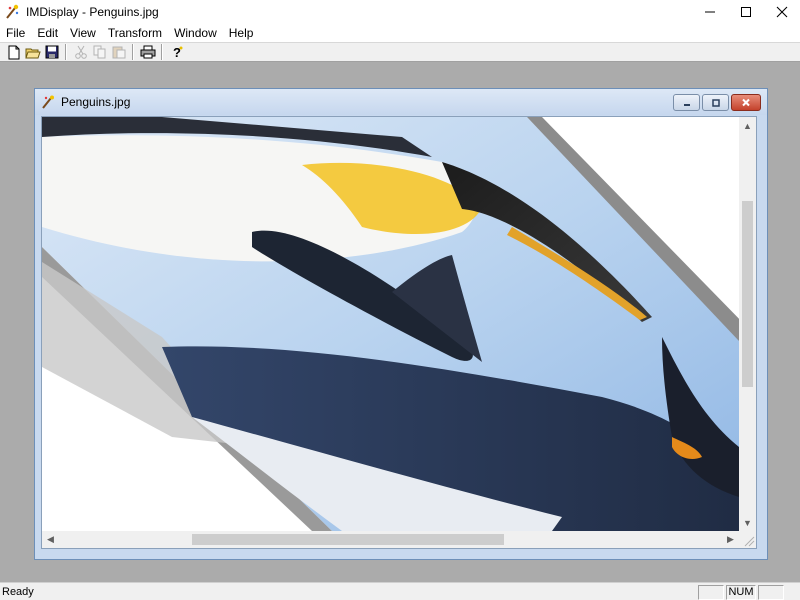 This screenshot has width=800, height=600. I want to click on child-close-button, so click(746, 102).